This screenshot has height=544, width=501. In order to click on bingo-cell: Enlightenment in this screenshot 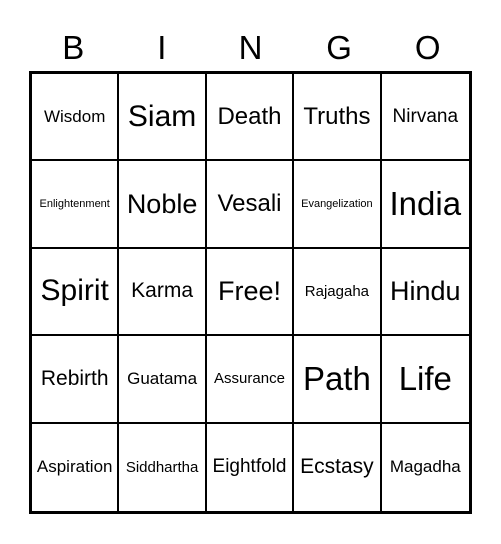, I will do `click(76, 205)`.